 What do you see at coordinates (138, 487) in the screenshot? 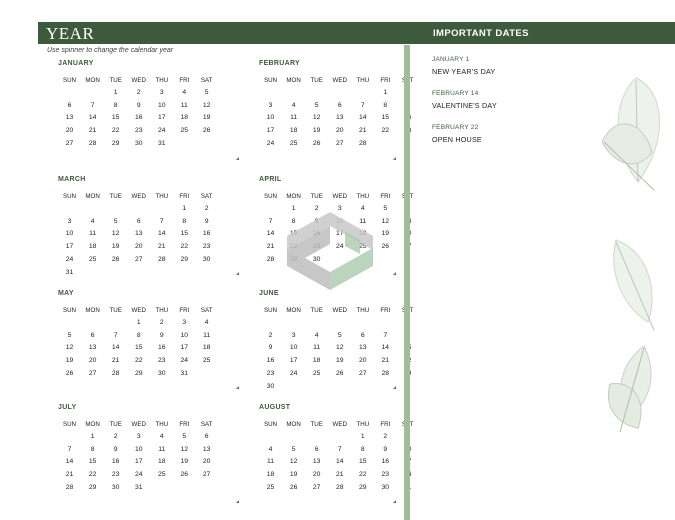
I see `day-cell: 31` at bounding box center [138, 487].